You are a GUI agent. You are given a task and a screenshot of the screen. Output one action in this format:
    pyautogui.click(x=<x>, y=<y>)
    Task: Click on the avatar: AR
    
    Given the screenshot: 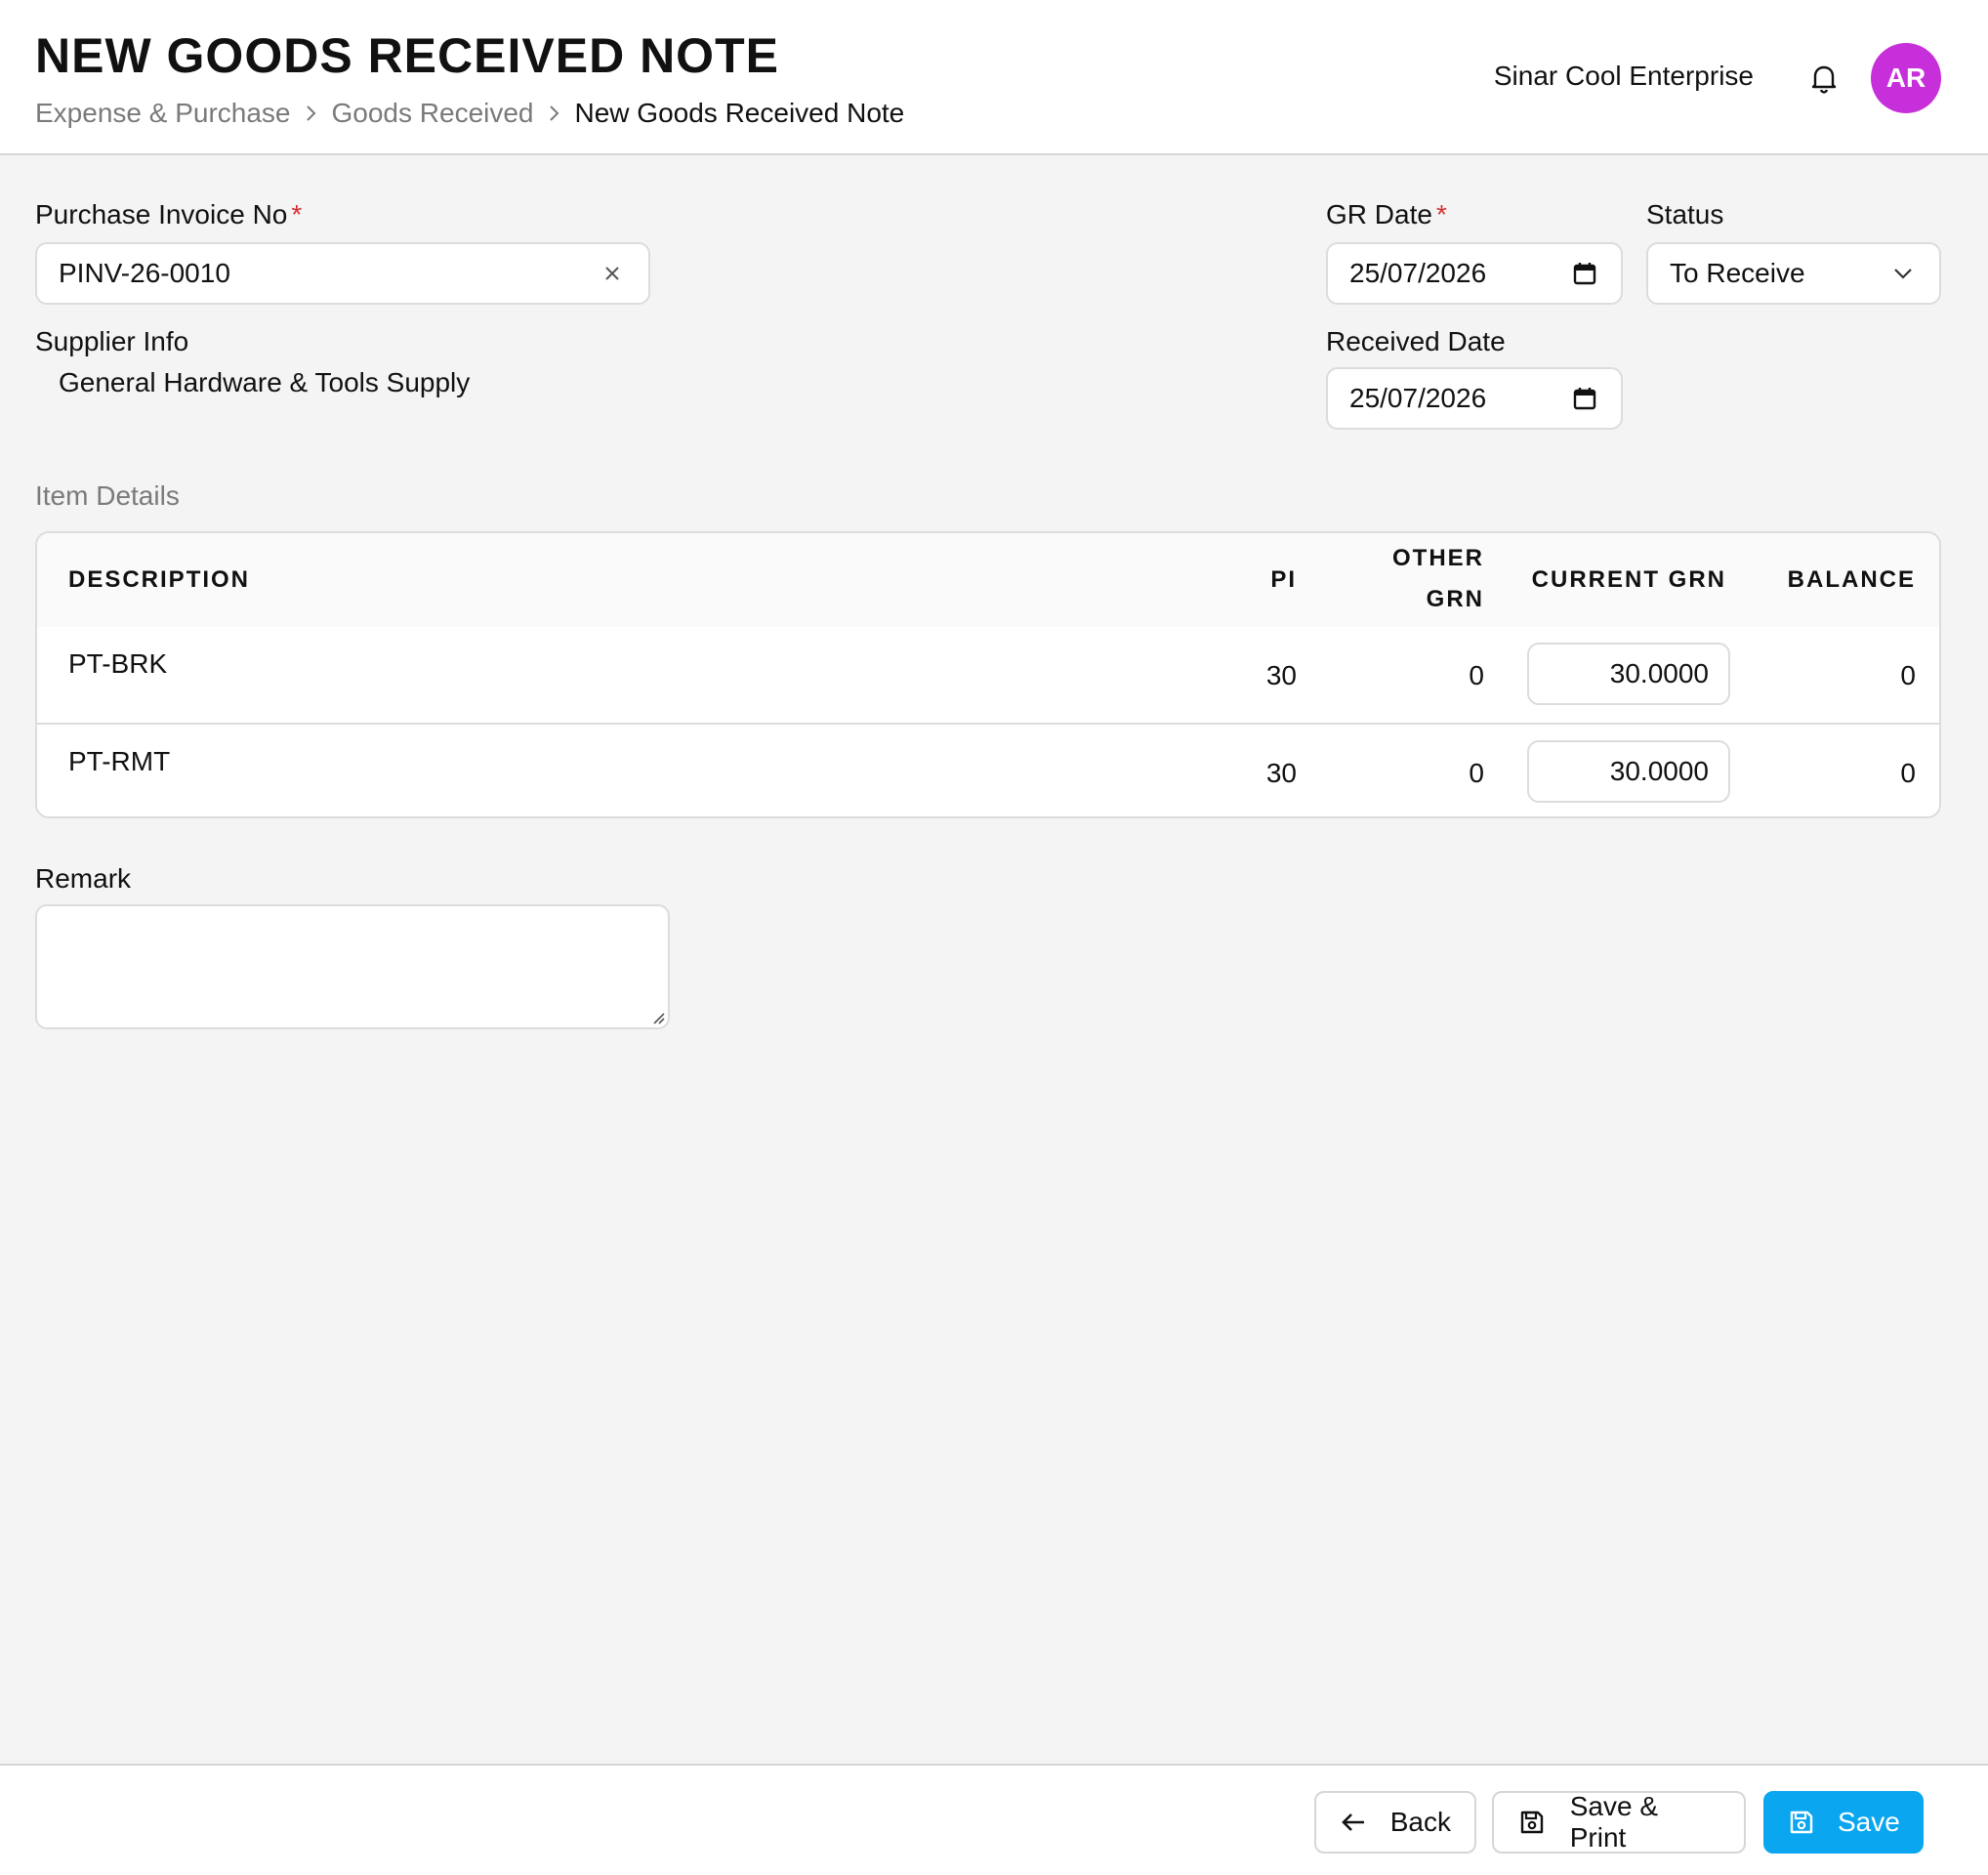 What is the action you would take?
    pyautogui.click(x=1906, y=78)
    